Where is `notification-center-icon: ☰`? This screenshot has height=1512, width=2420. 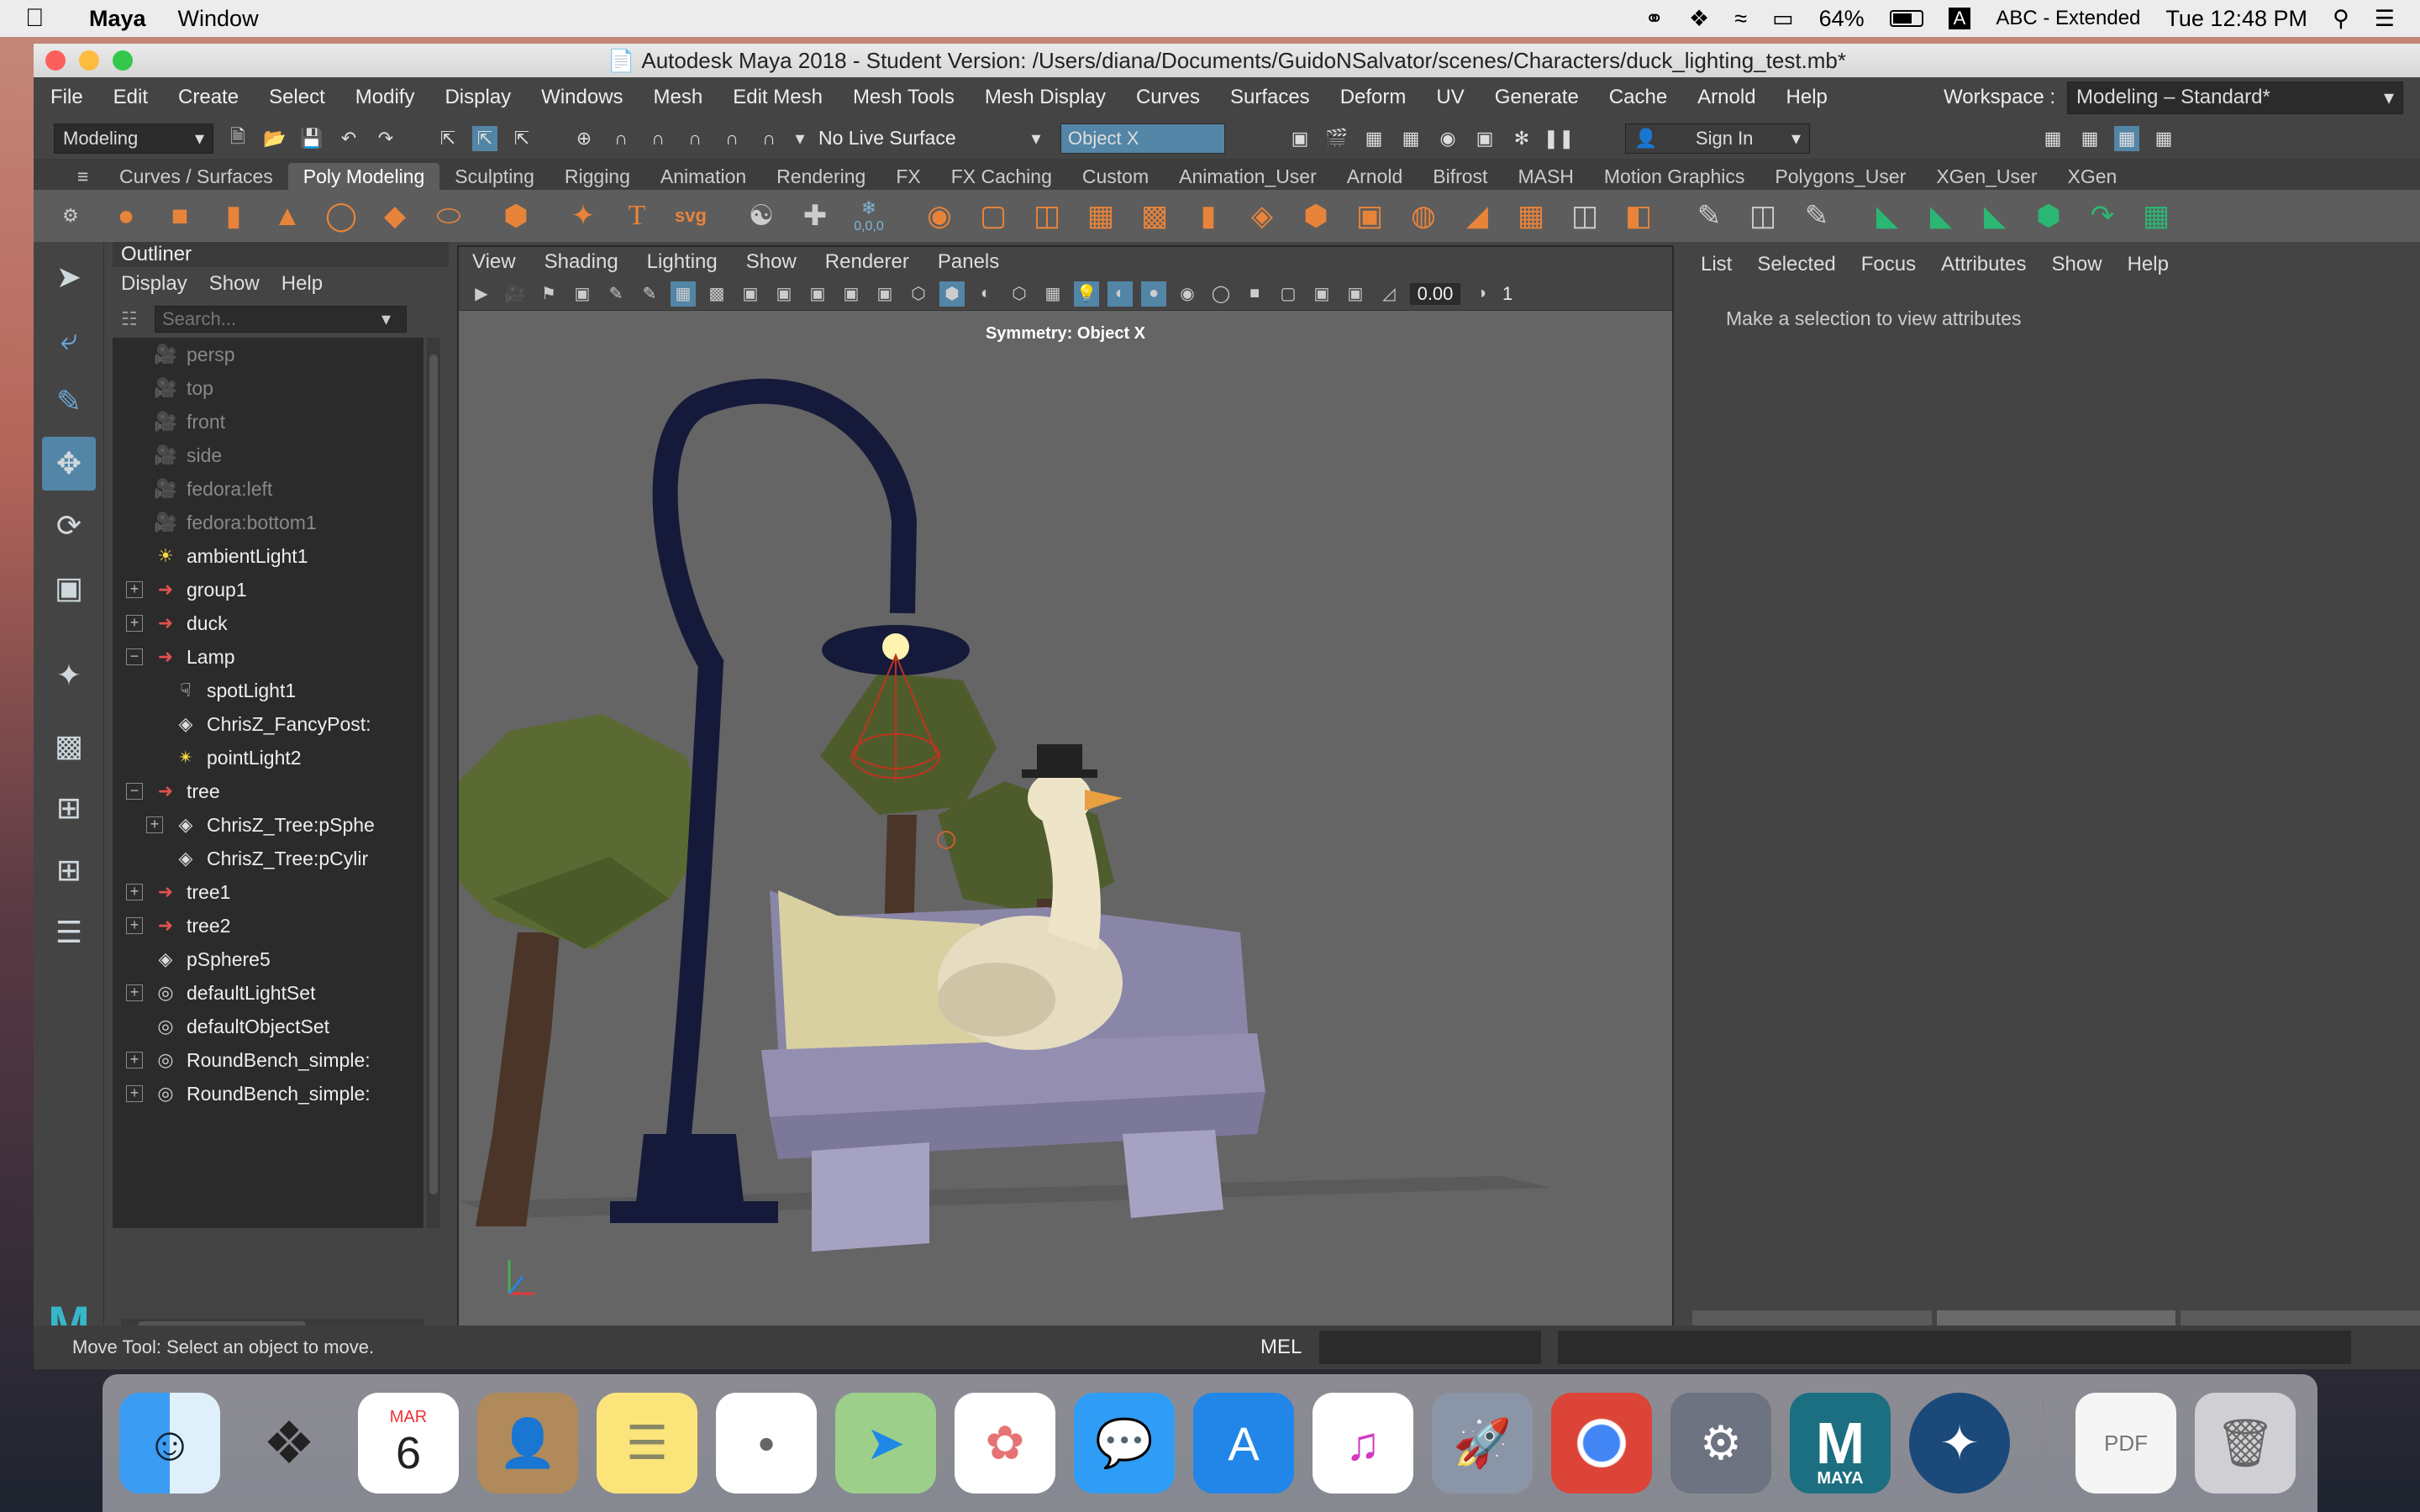 notification-center-icon: ☰ is located at coordinates (2385, 19).